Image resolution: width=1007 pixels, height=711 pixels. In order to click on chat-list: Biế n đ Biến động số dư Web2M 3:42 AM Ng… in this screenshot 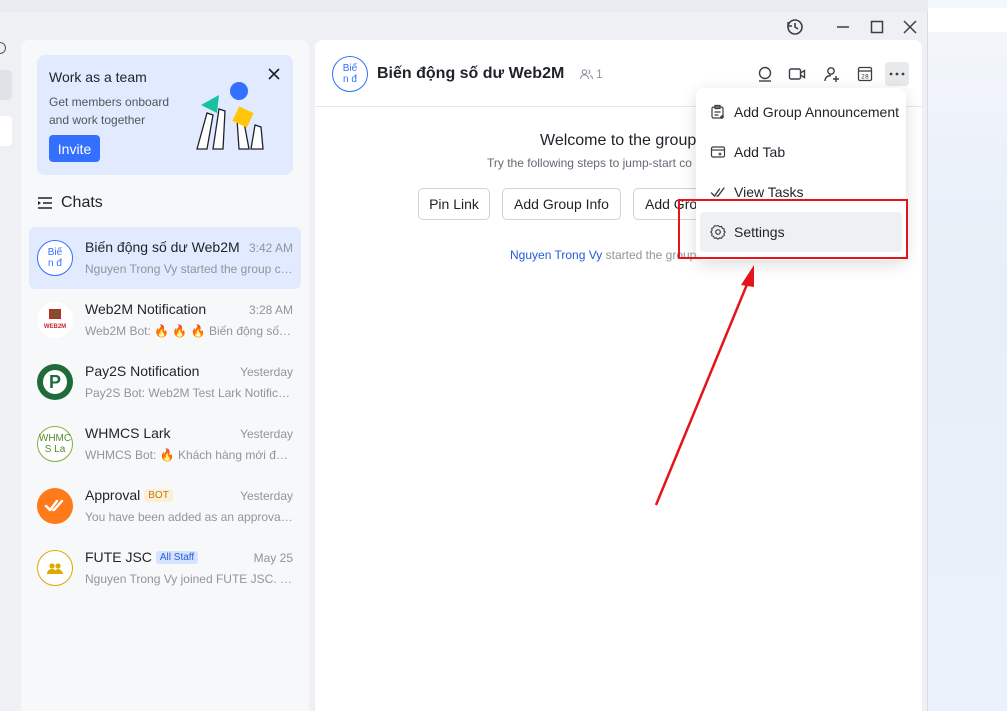, I will do `click(165, 413)`.